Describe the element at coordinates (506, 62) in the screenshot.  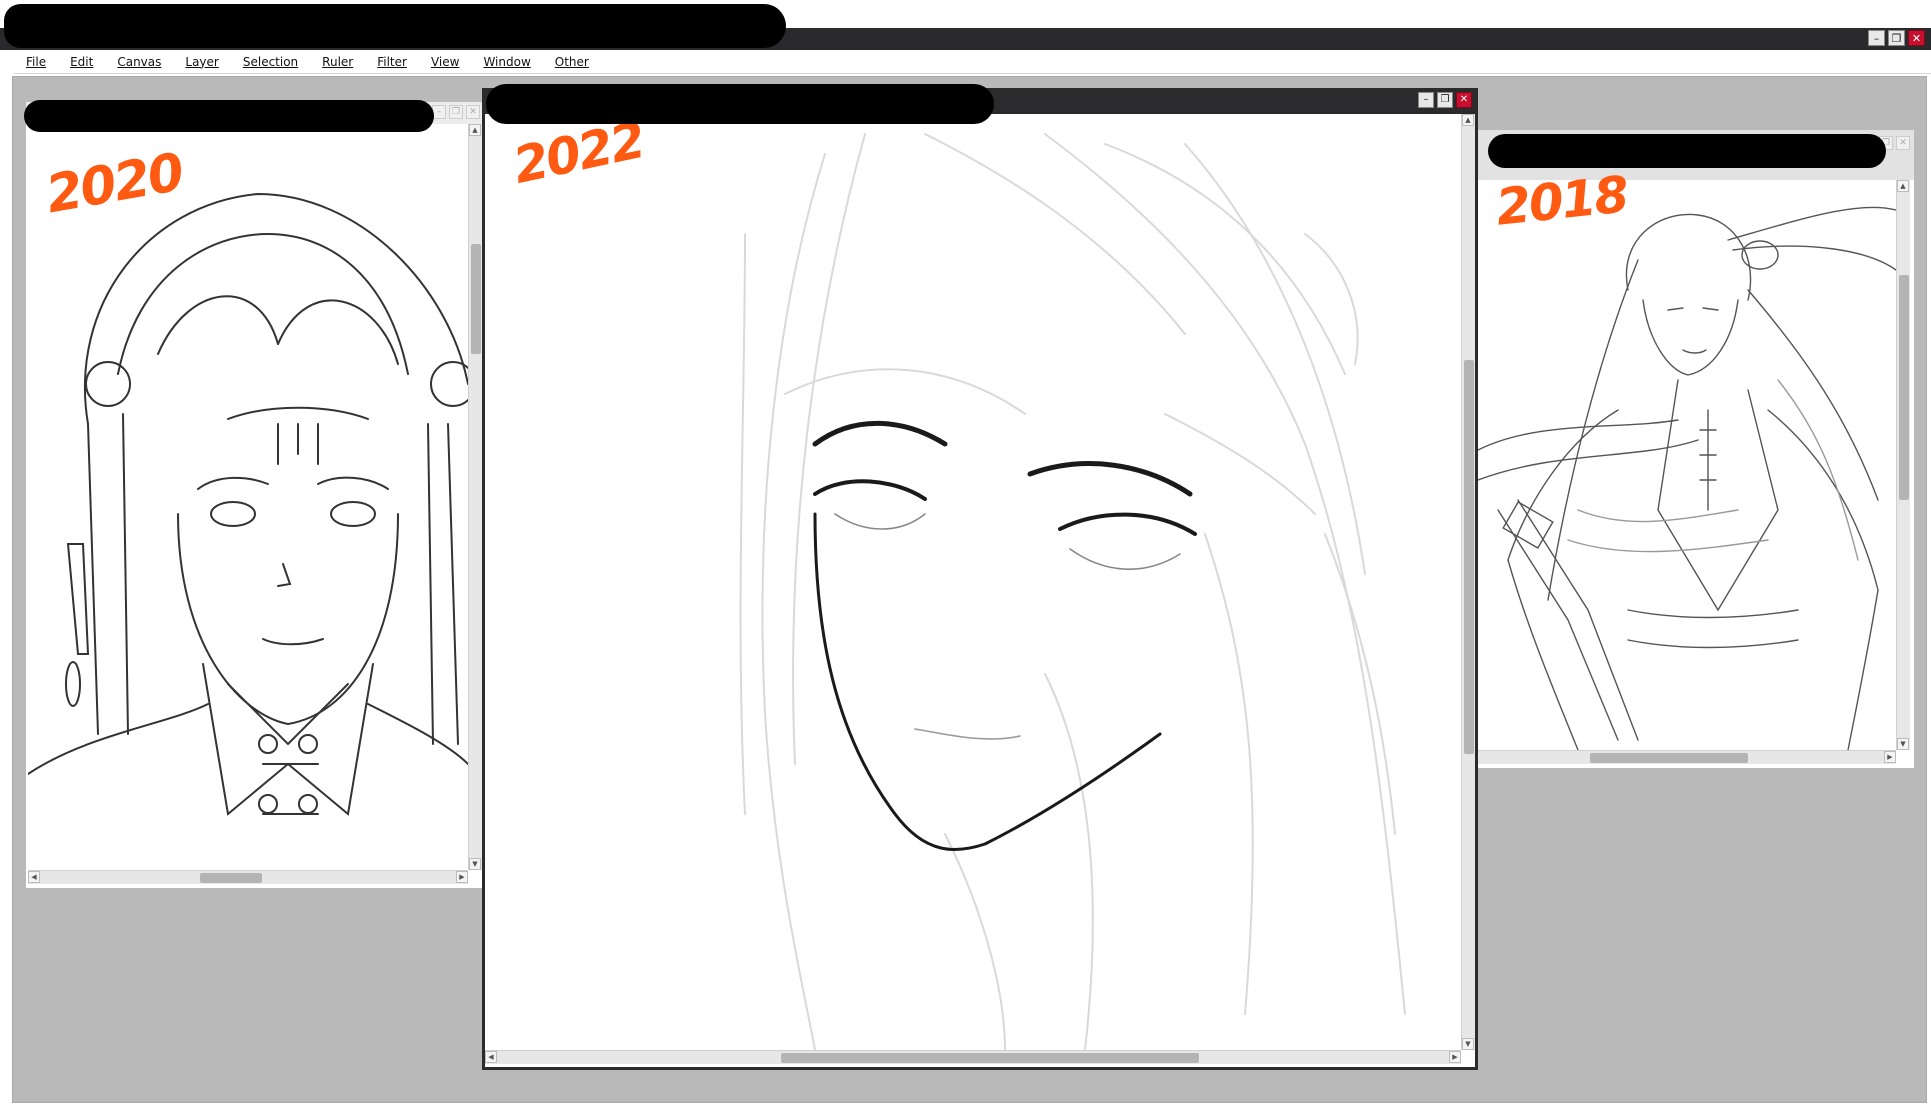
I see `menu-window: Window` at that location.